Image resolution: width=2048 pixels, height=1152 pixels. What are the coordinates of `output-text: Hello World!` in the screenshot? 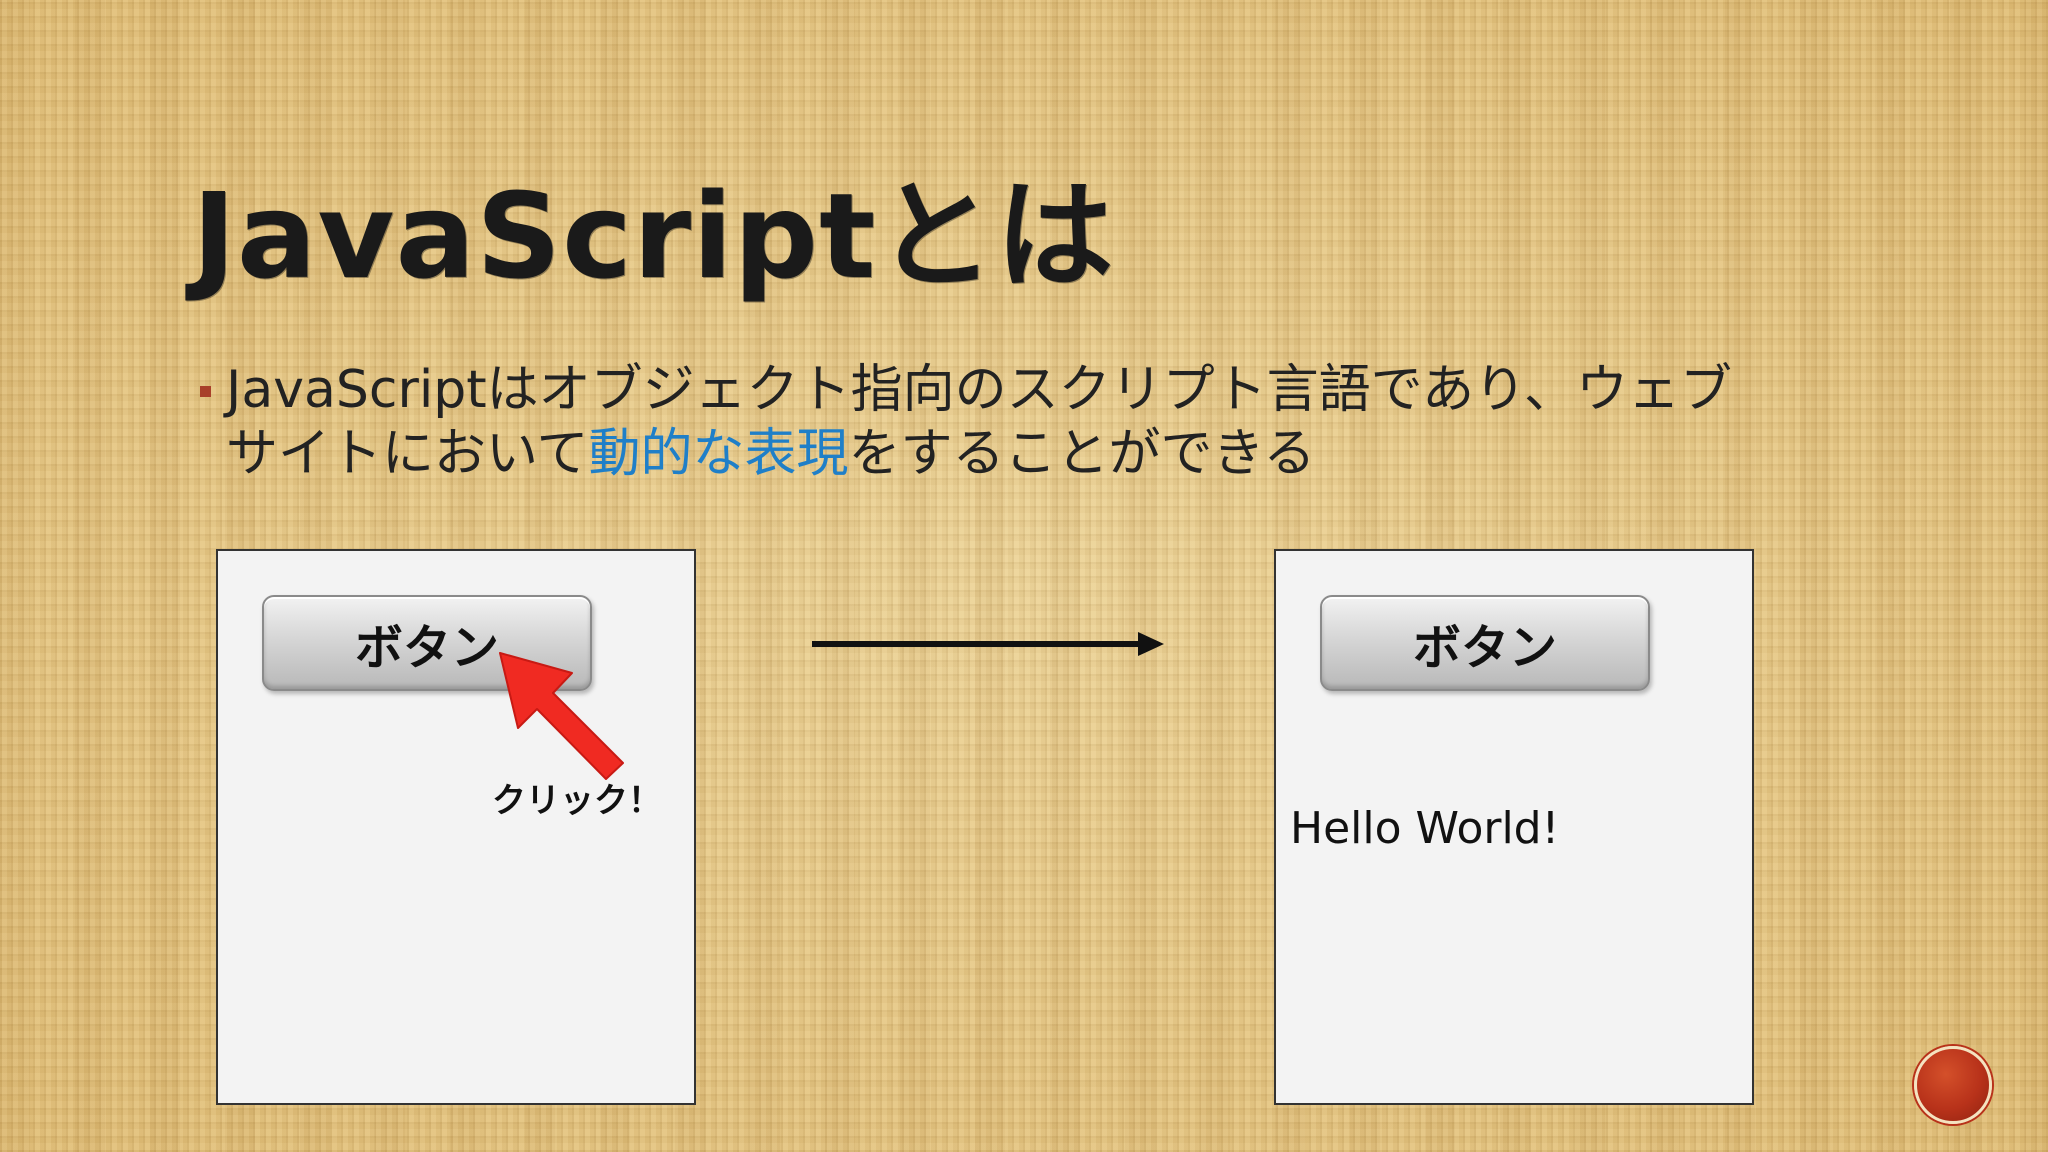 It's located at (1425, 828).